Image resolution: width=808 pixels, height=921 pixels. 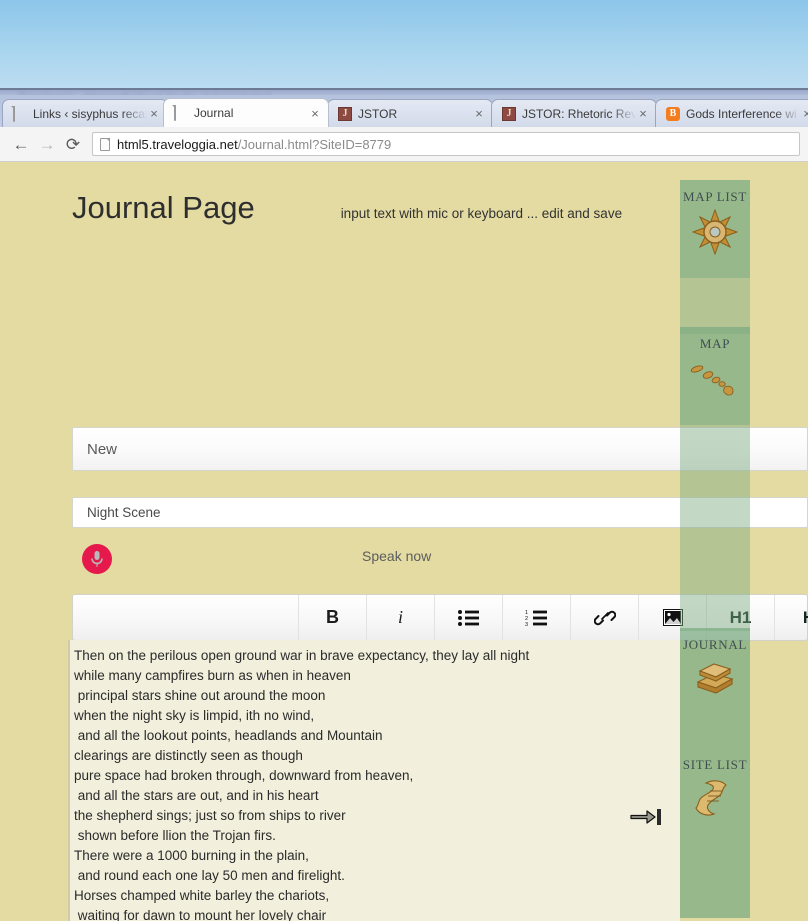 I want to click on speak-now-status: Speak now, so click(x=397, y=556).